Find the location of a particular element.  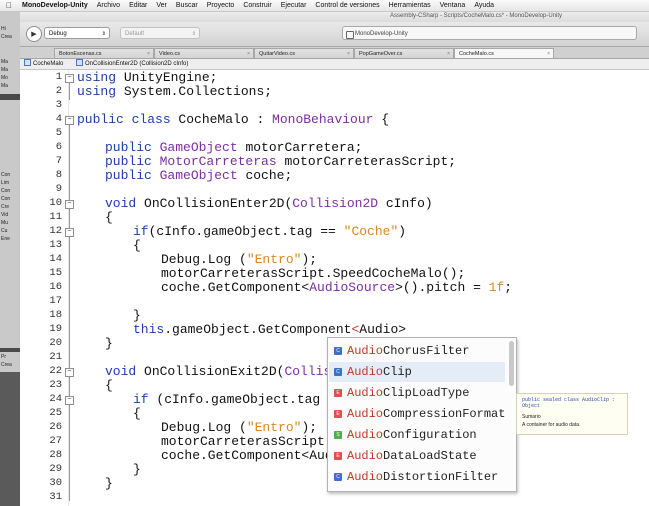

configuration-value: Debug is located at coordinates (58, 34).